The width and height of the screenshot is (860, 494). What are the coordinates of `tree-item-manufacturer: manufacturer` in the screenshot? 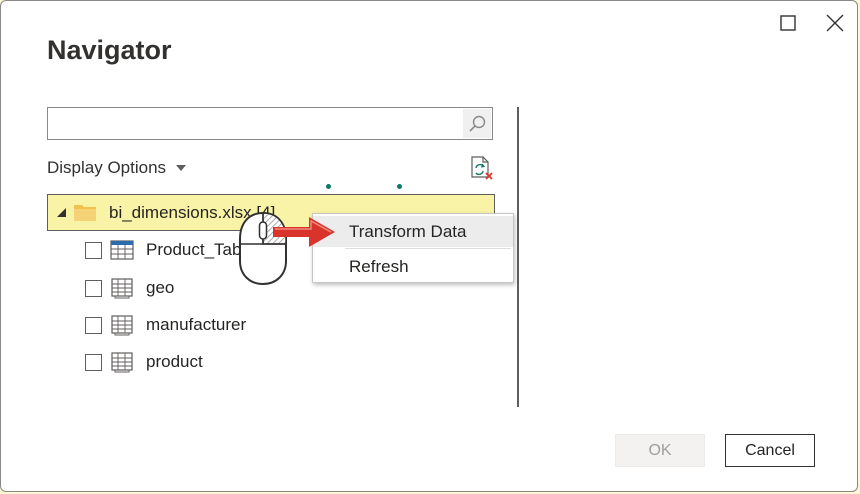 It's located at (235, 326).